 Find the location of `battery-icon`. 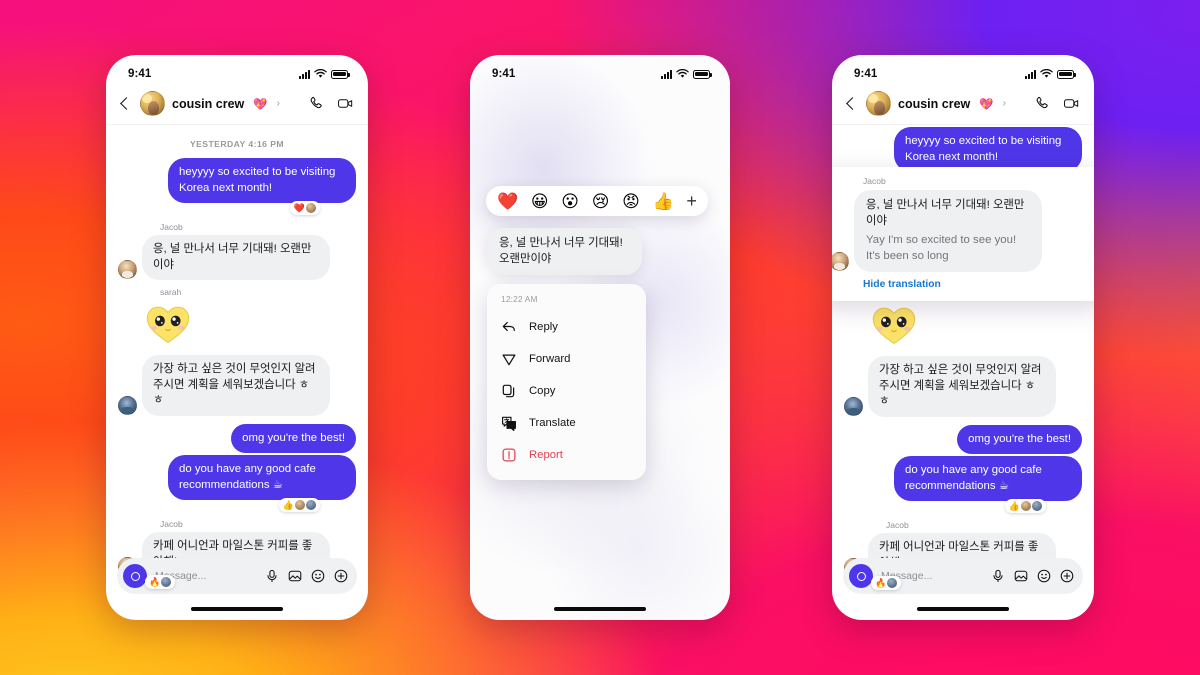

battery-icon is located at coordinates (340, 74).